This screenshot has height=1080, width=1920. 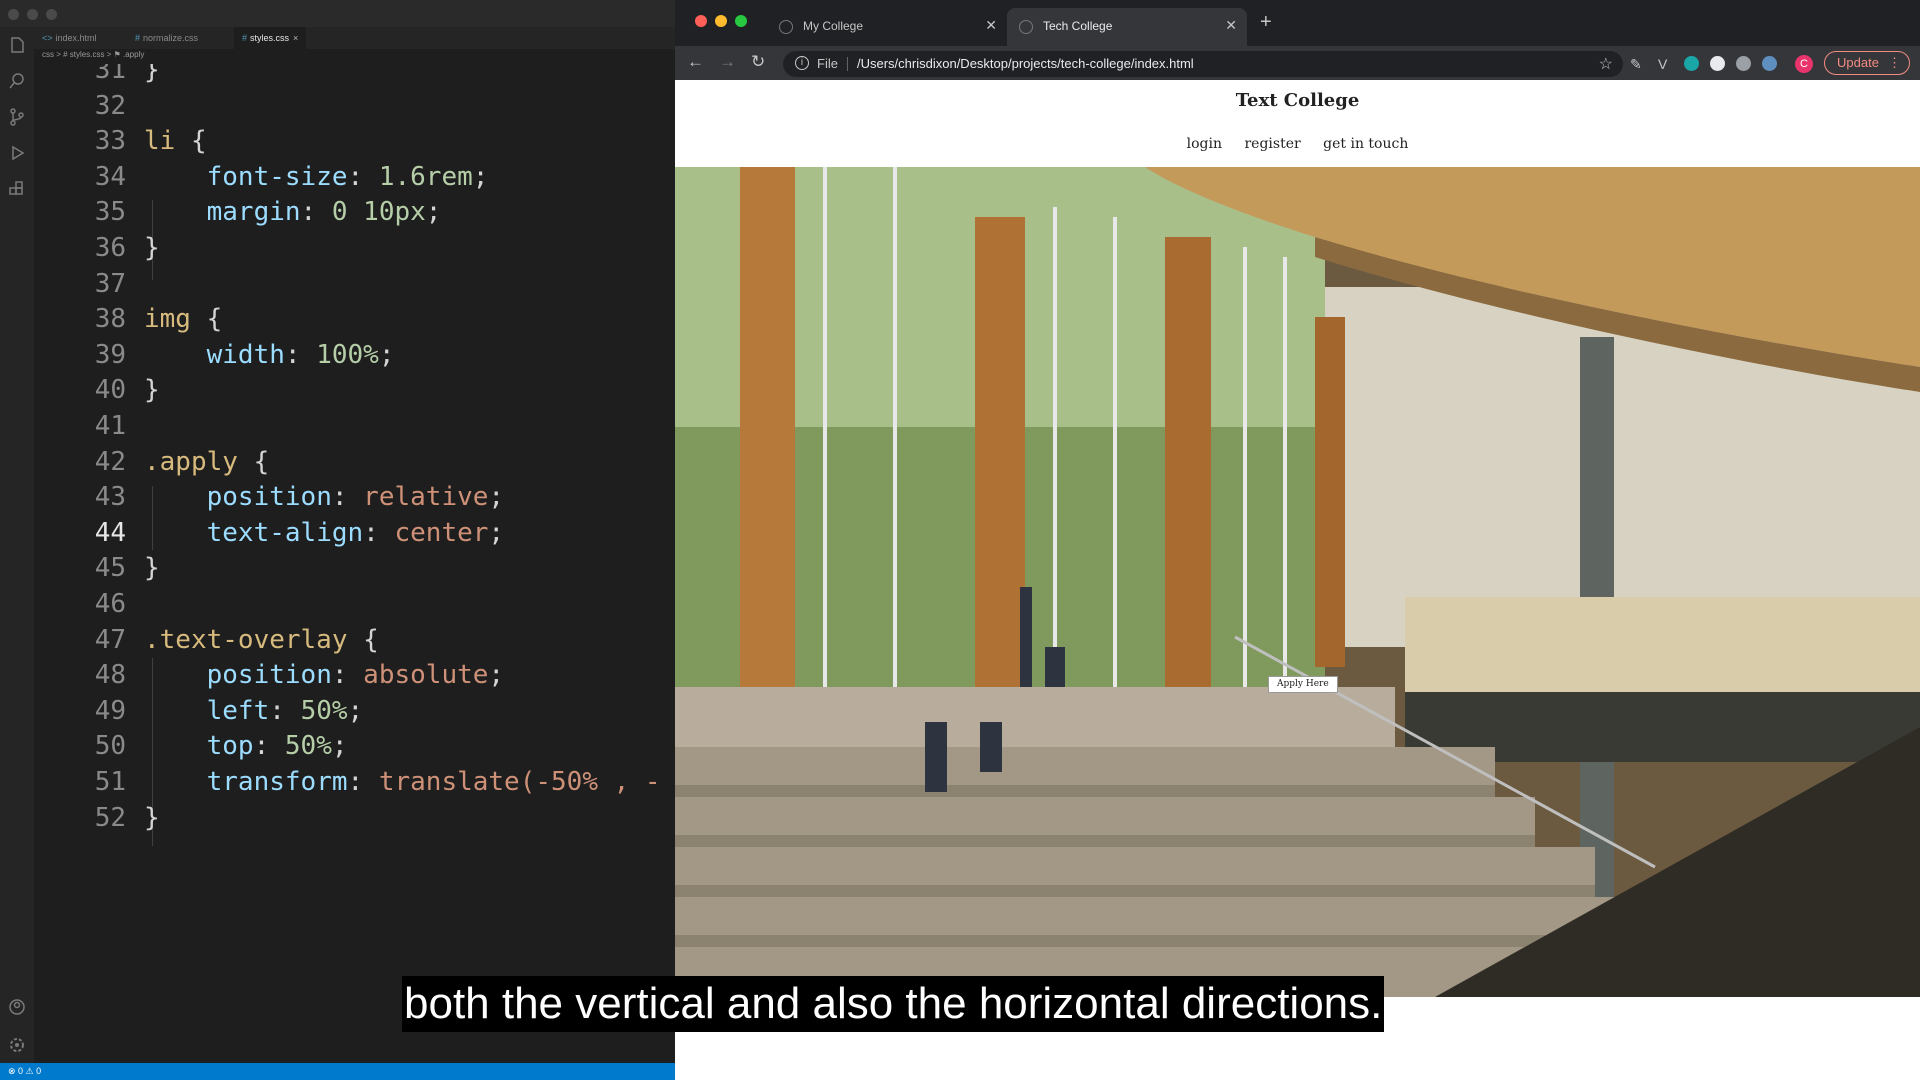 What do you see at coordinates (207, 461) in the screenshot?
I see `code-text: .apply {` at bounding box center [207, 461].